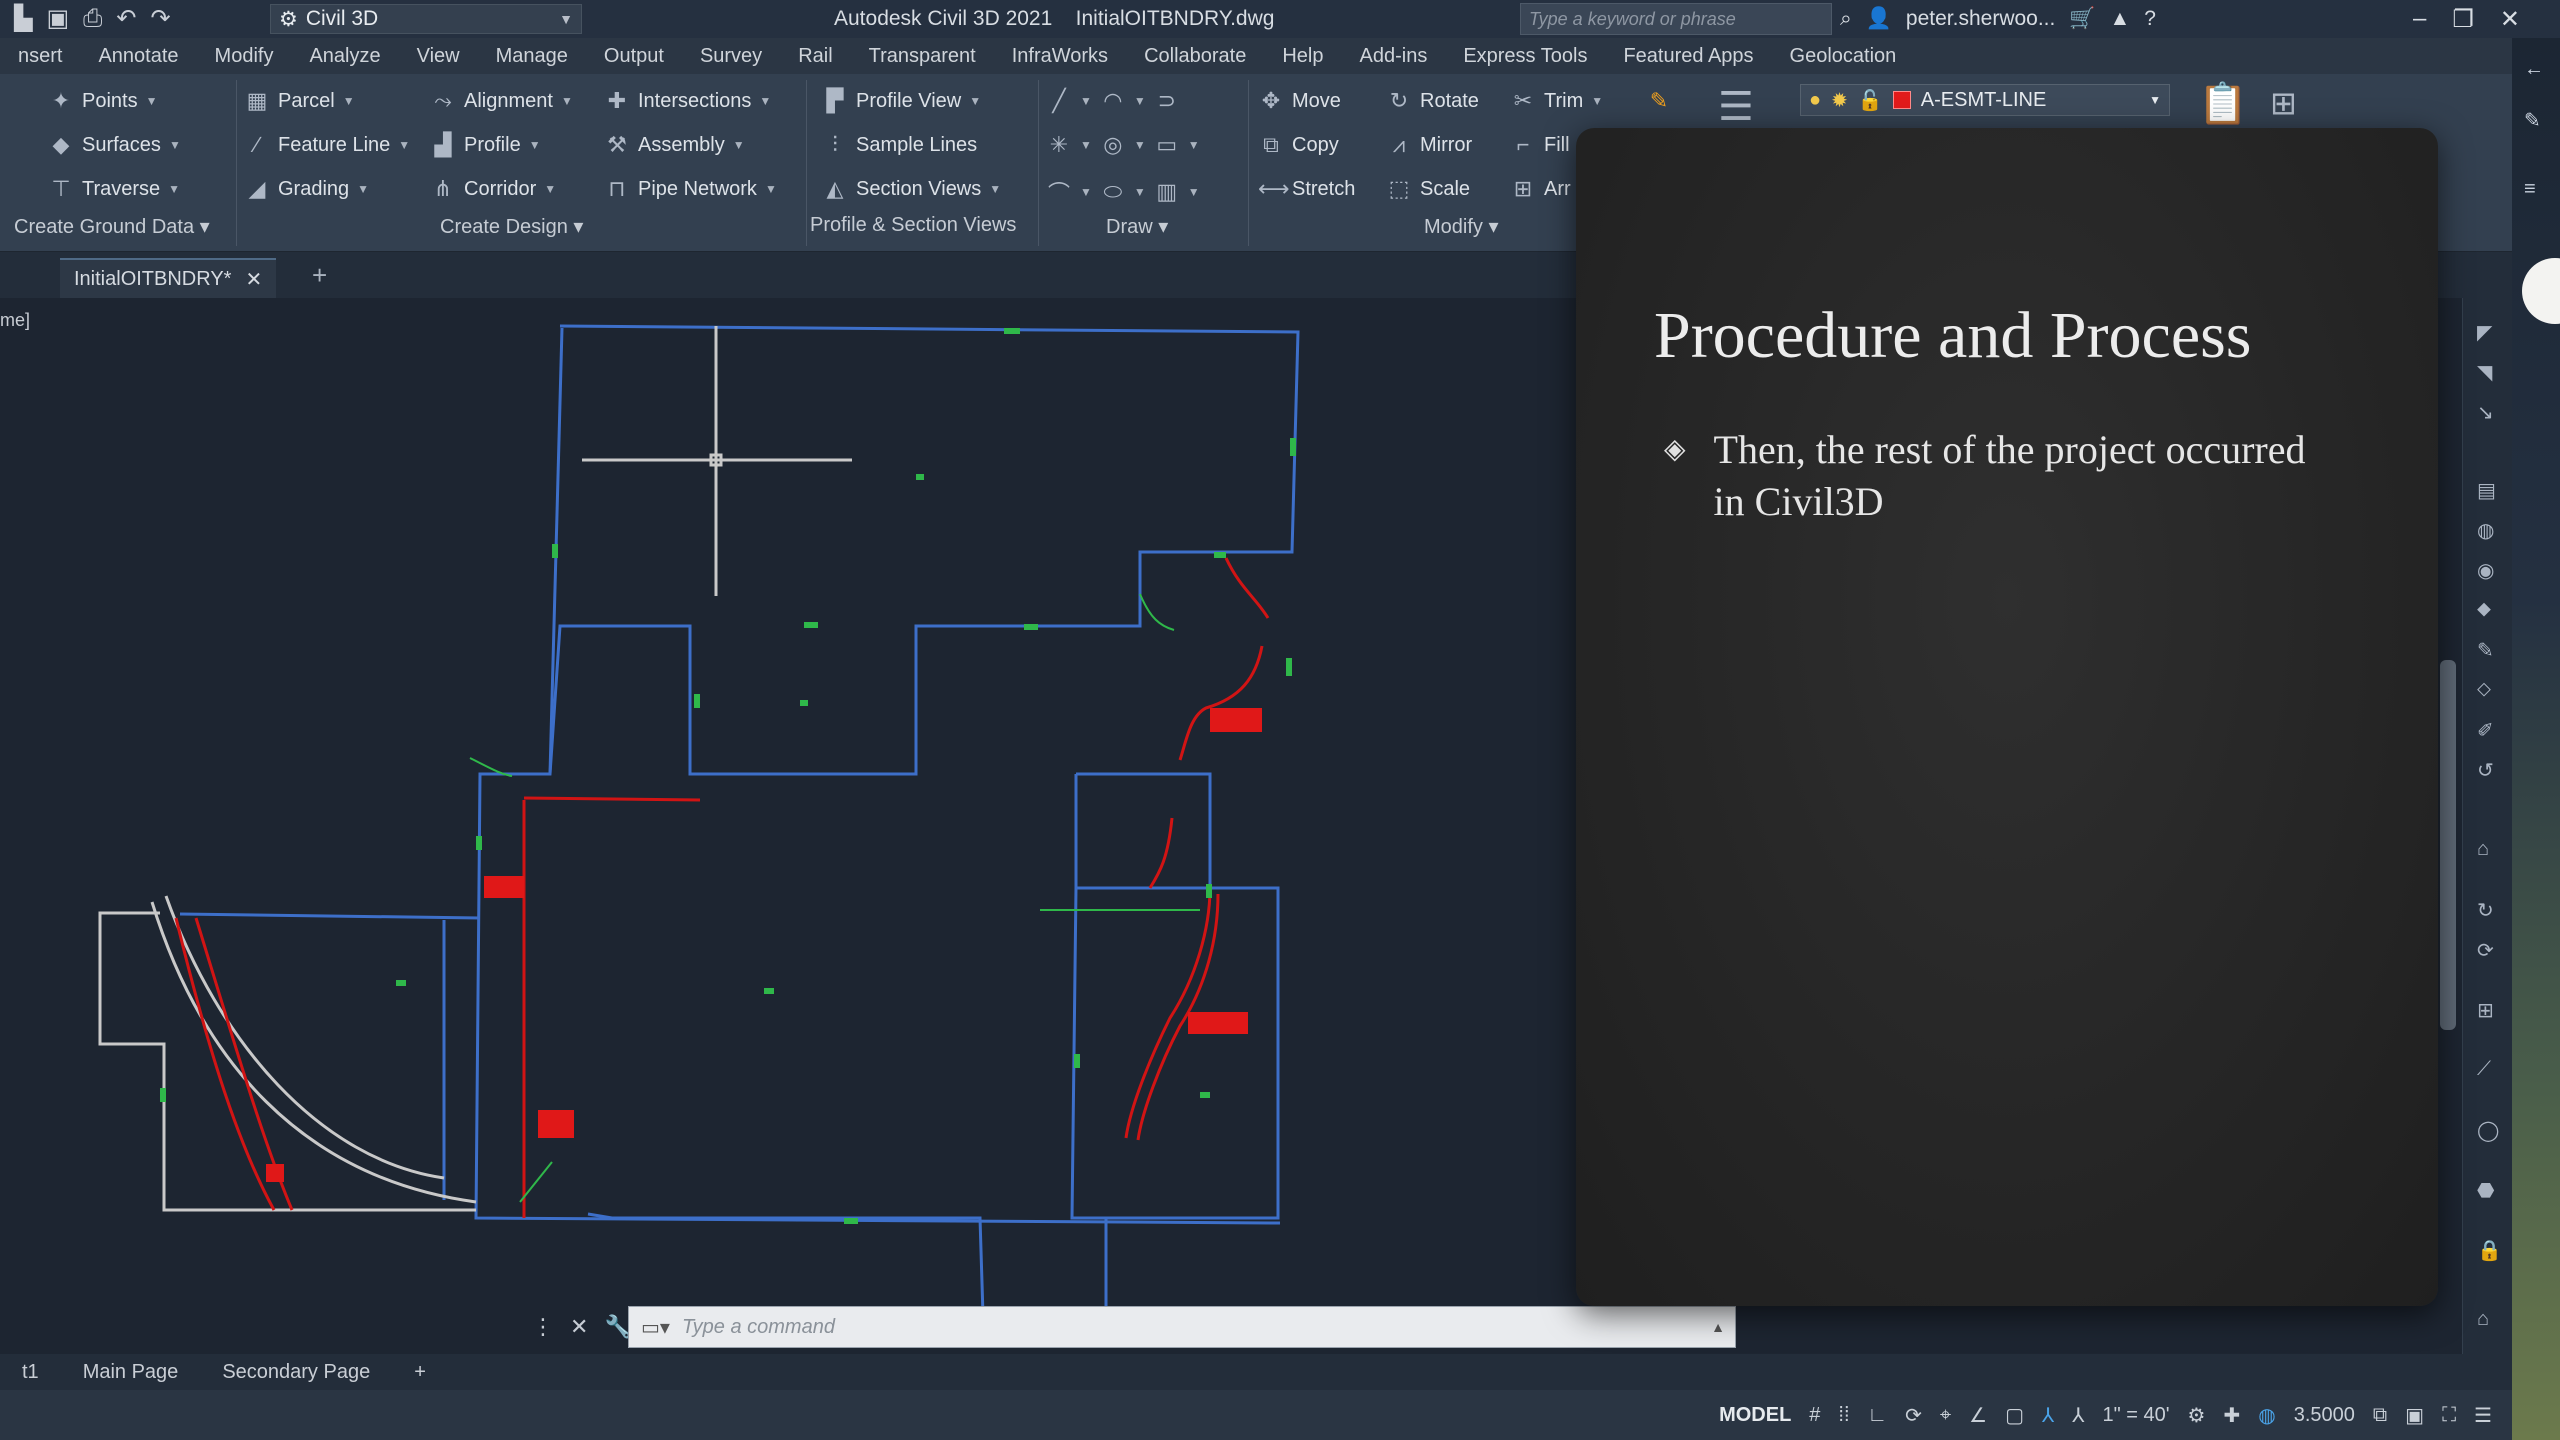 The image size is (2560, 1440). I want to click on add-layout-button: +, so click(420, 1372).